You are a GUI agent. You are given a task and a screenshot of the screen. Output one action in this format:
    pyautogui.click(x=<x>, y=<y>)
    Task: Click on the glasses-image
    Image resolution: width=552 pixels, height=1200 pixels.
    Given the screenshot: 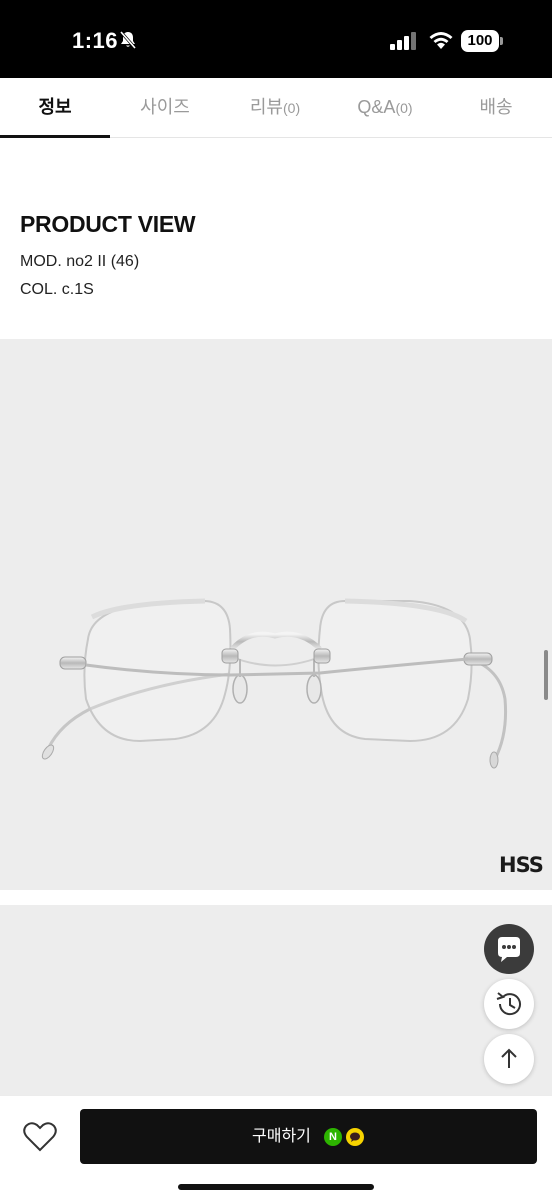 What is the action you would take?
    pyautogui.click(x=274, y=683)
    